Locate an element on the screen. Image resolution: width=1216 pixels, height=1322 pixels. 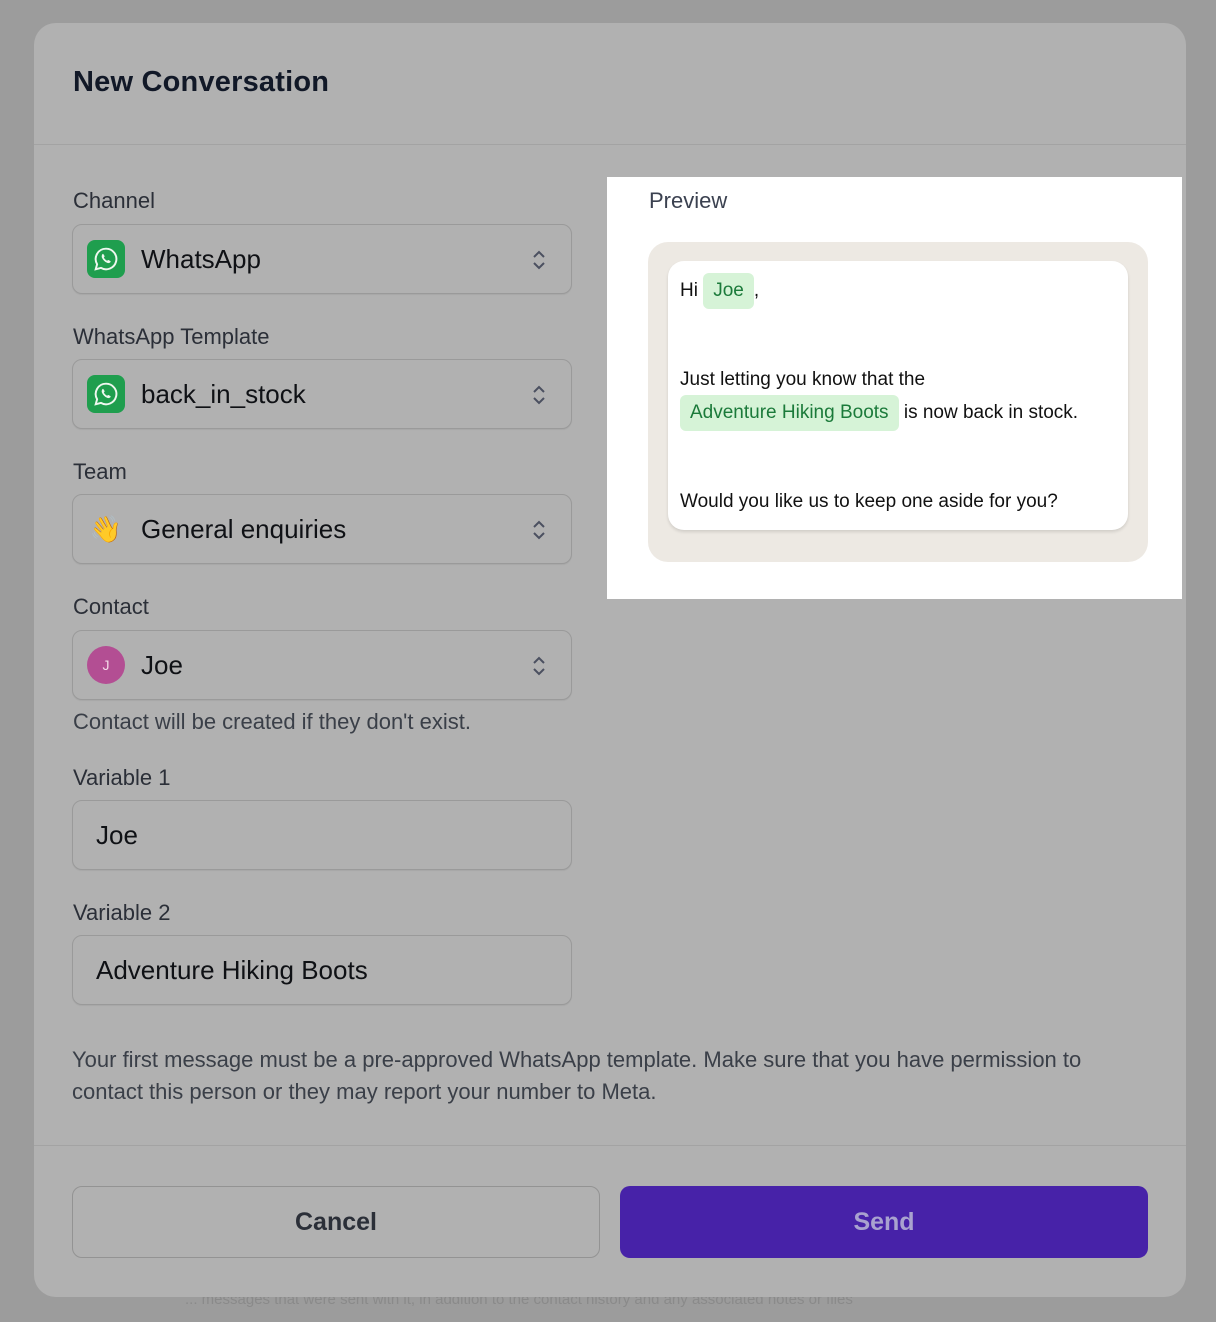
body-line-intro: Just letting you know that the is located at coordinates (803, 379).